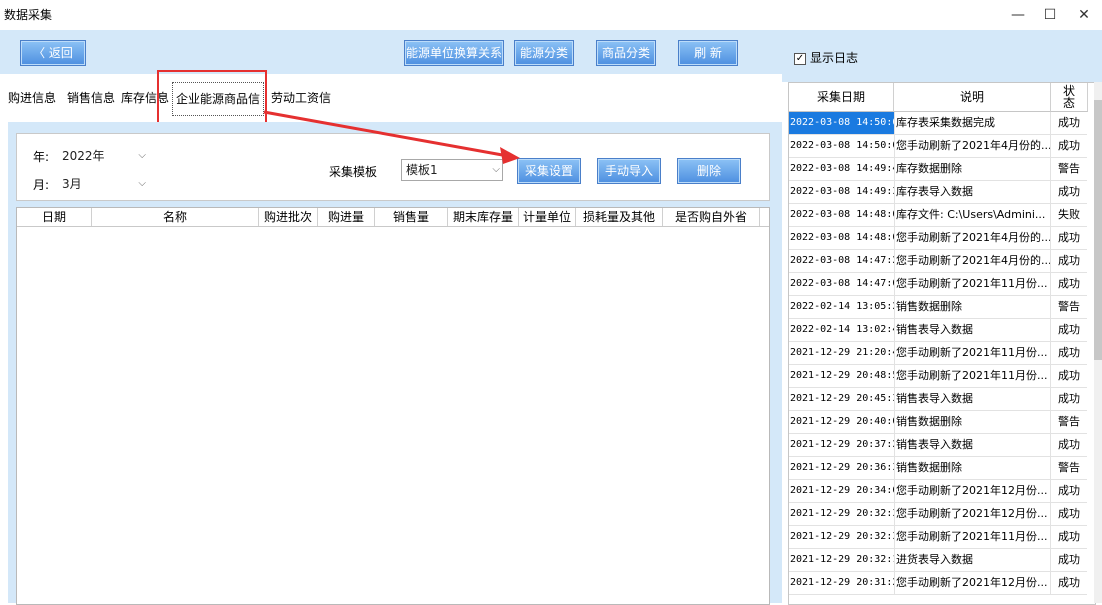  Describe the element at coordinates (938, 514) in the screenshot. I see `log-row: 2021-12-29 20:32:39 您手动刷新了2021年12月份... 成功` at that location.